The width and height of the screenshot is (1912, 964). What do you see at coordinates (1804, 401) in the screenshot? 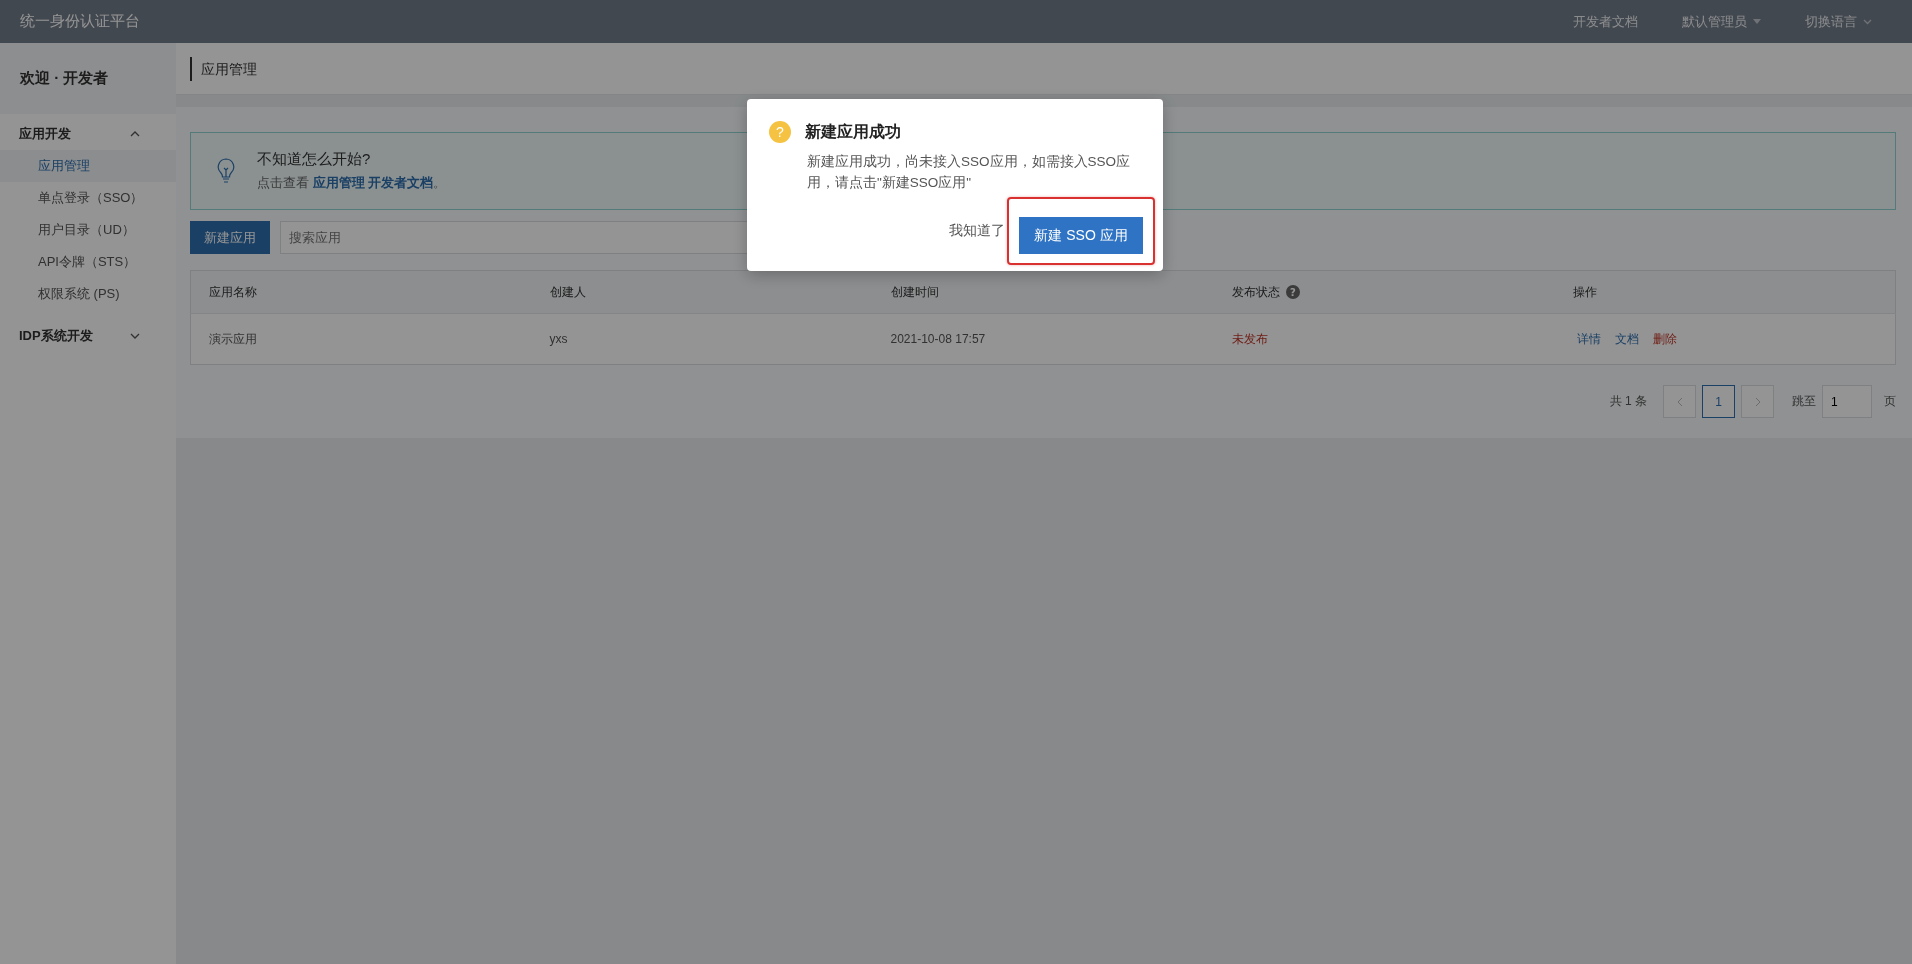
I see `jump-label: 跳至` at bounding box center [1804, 401].